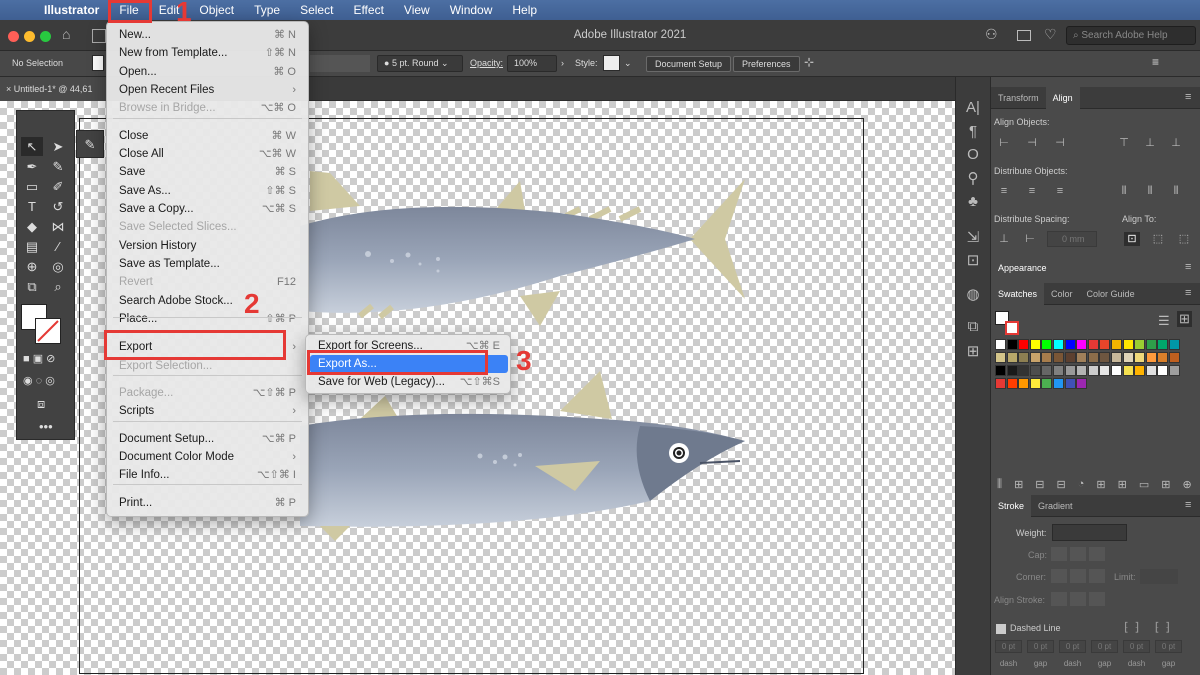 The height and width of the screenshot is (675, 1200). I want to click on file-menu-item-close: Close ⌘ W, so click(207, 136).